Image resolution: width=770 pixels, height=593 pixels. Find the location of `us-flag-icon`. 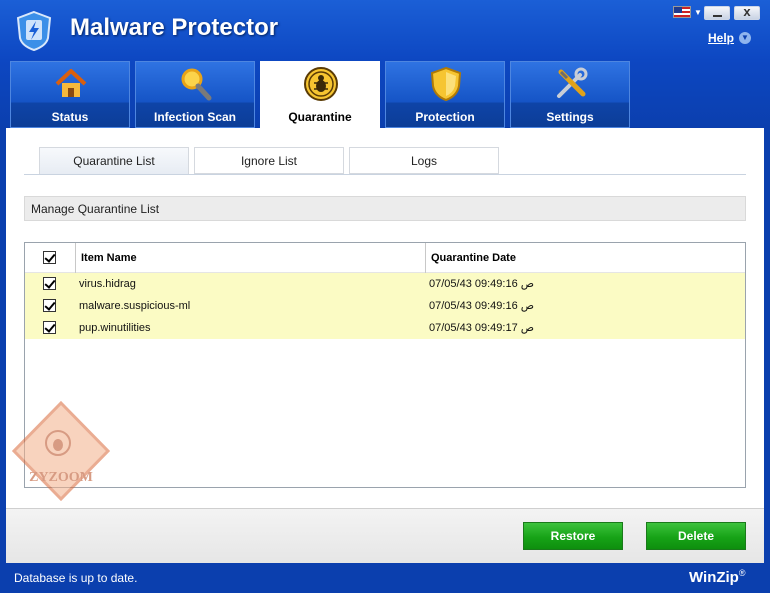

us-flag-icon is located at coordinates (682, 12).